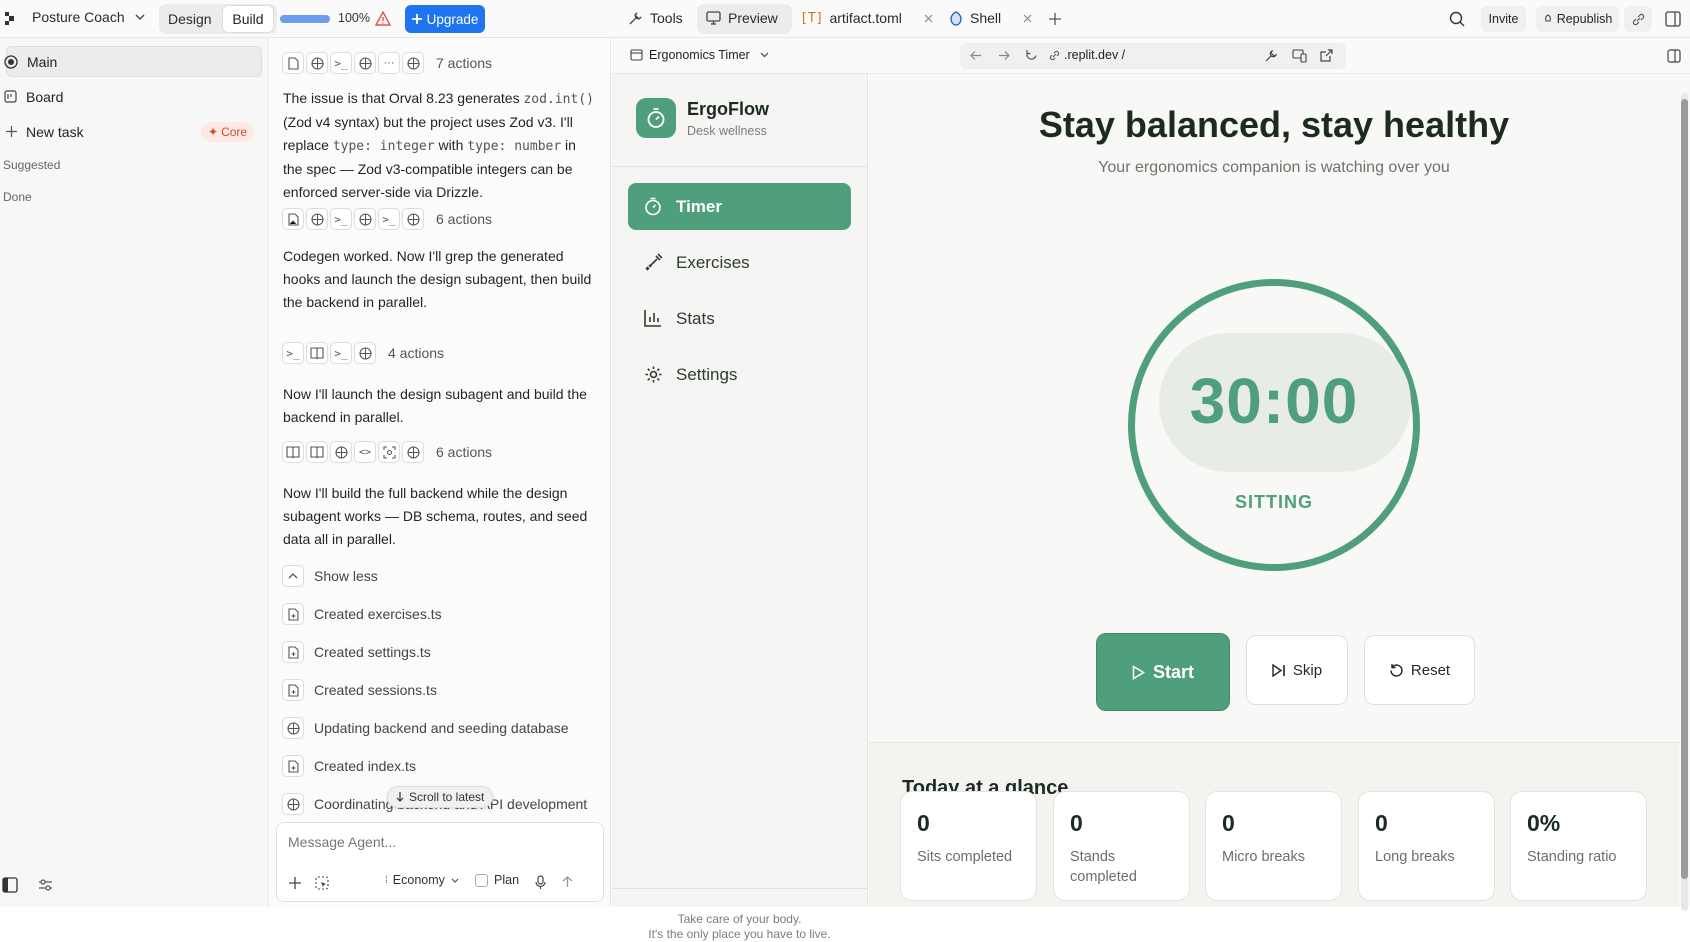 The image size is (1690, 942). I want to click on url-field: .replit.dev /, so click(1087, 55).